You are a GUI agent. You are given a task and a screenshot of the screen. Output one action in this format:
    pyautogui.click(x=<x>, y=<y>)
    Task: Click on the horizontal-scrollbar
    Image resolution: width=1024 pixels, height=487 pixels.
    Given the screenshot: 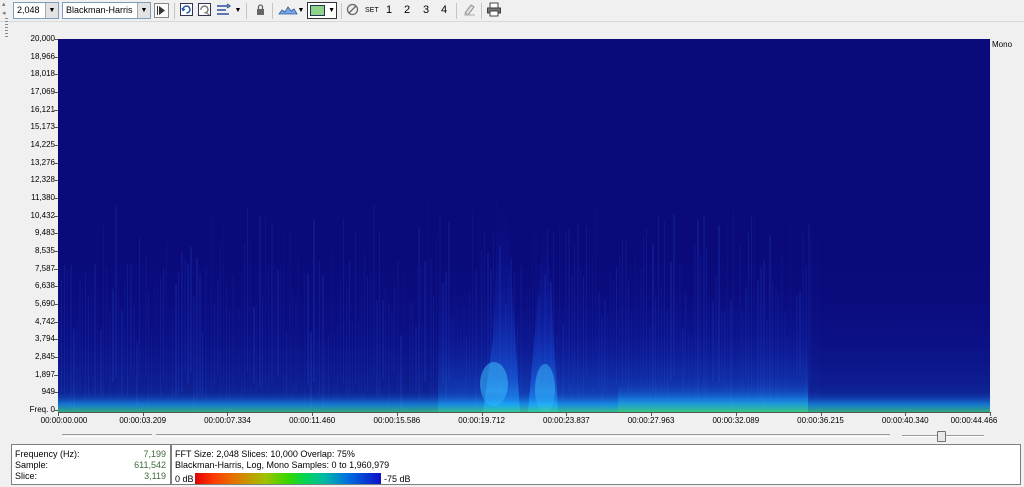 What is the action you would take?
    pyautogui.click(x=107, y=435)
    